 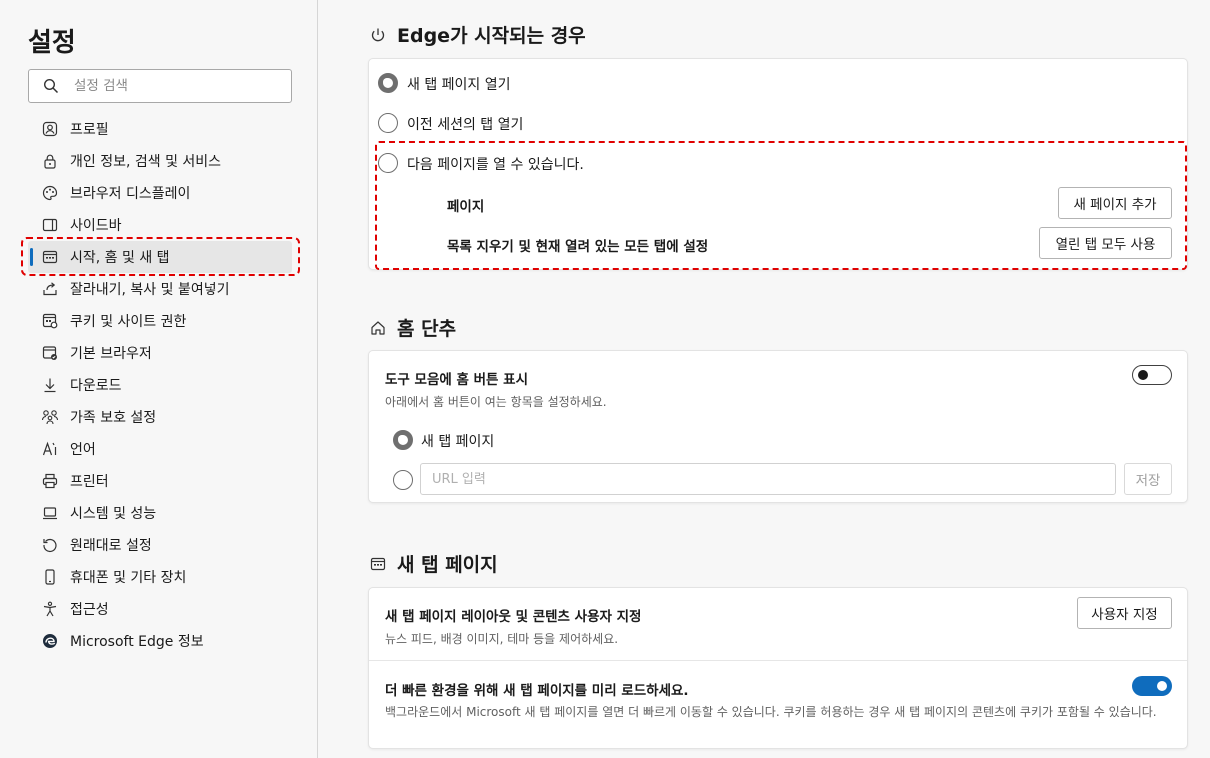 What do you see at coordinates (150, 290) in the screenshot?
I see `sidebar-item-label: 잘라내기, 복사 및 붙여넣기` at bounding box center [150, 290].